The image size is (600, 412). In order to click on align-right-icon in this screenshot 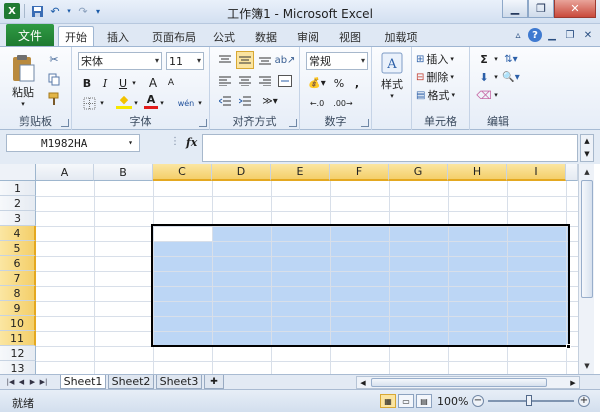, I will do `click(265, 81)`.